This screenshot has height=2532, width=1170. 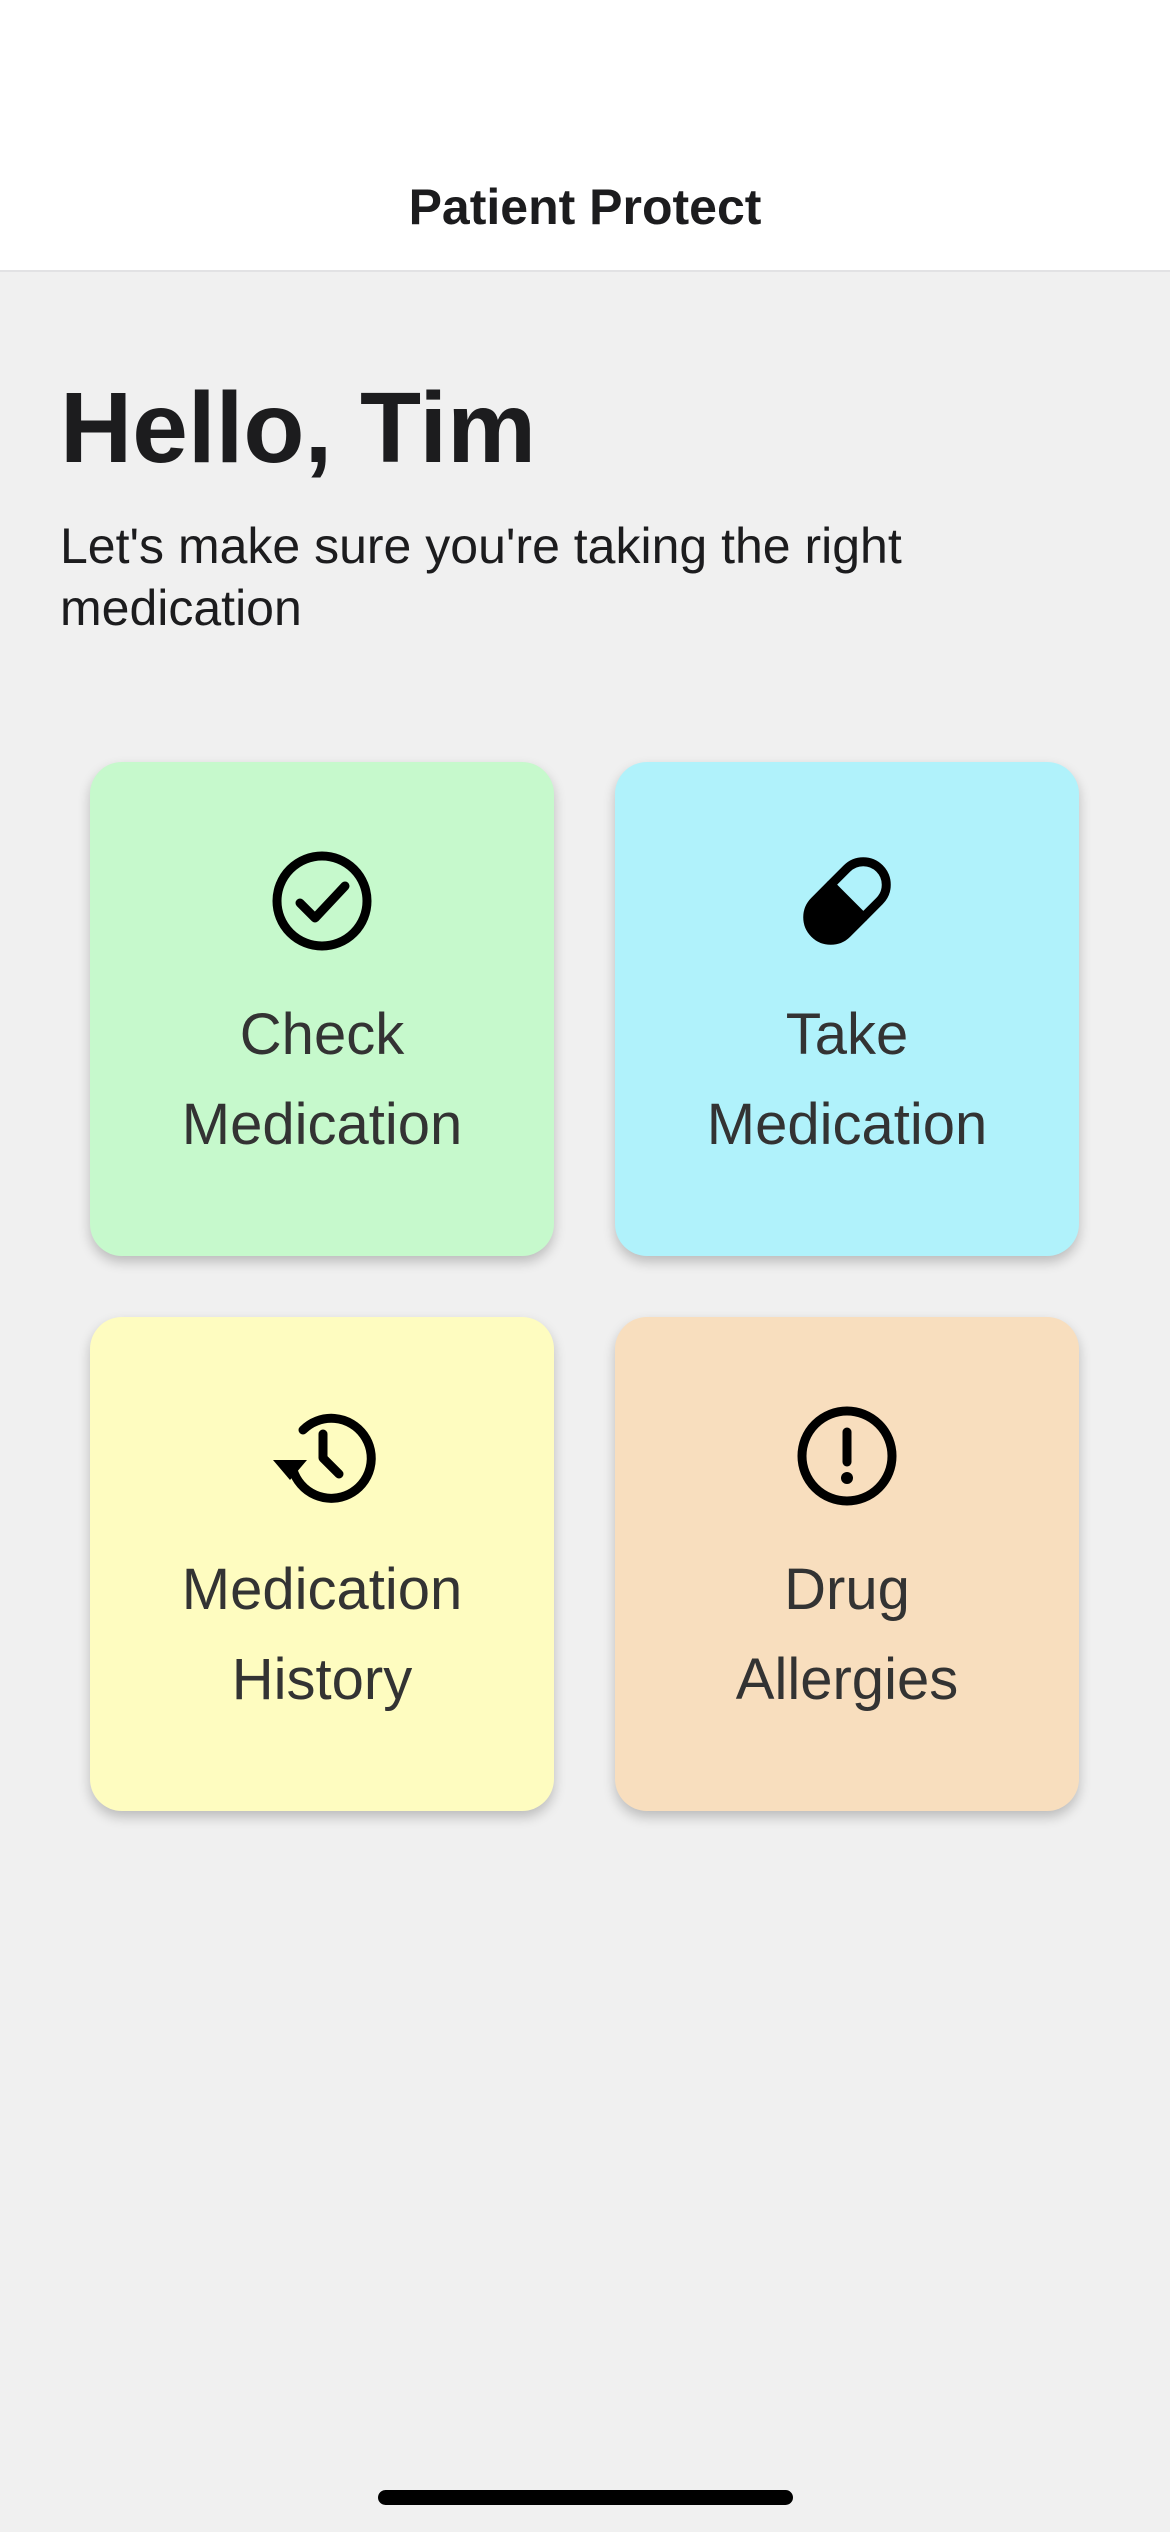 I want to click on check-medication-button: Check Medication, so click(x=322, y=1009).